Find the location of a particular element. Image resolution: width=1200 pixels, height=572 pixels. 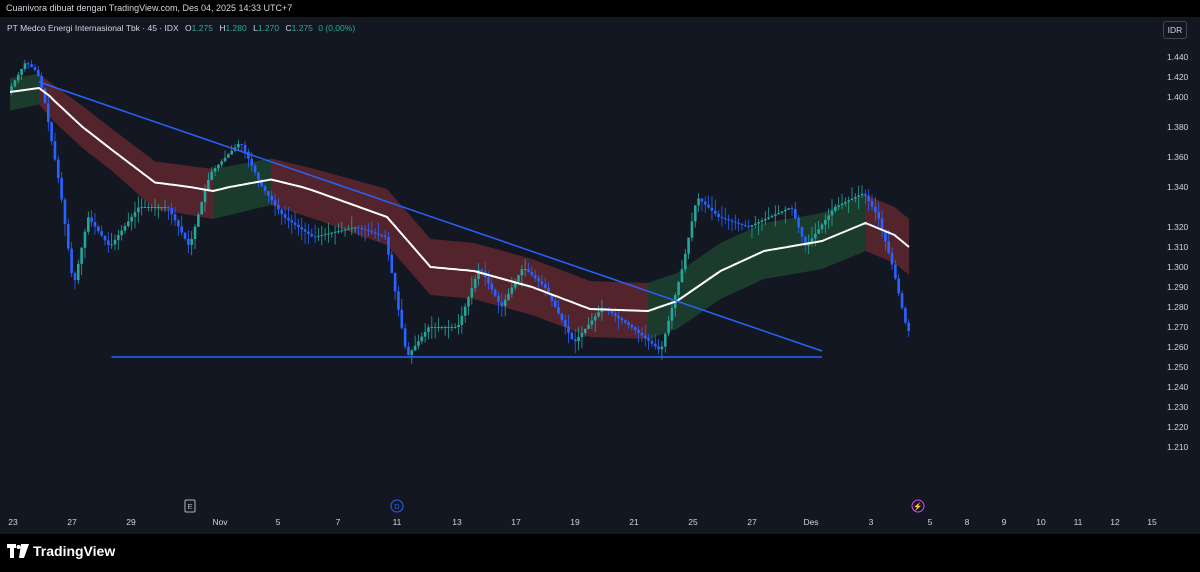

price-tick-label: 1.250 is located at coordinates (1178, 367).